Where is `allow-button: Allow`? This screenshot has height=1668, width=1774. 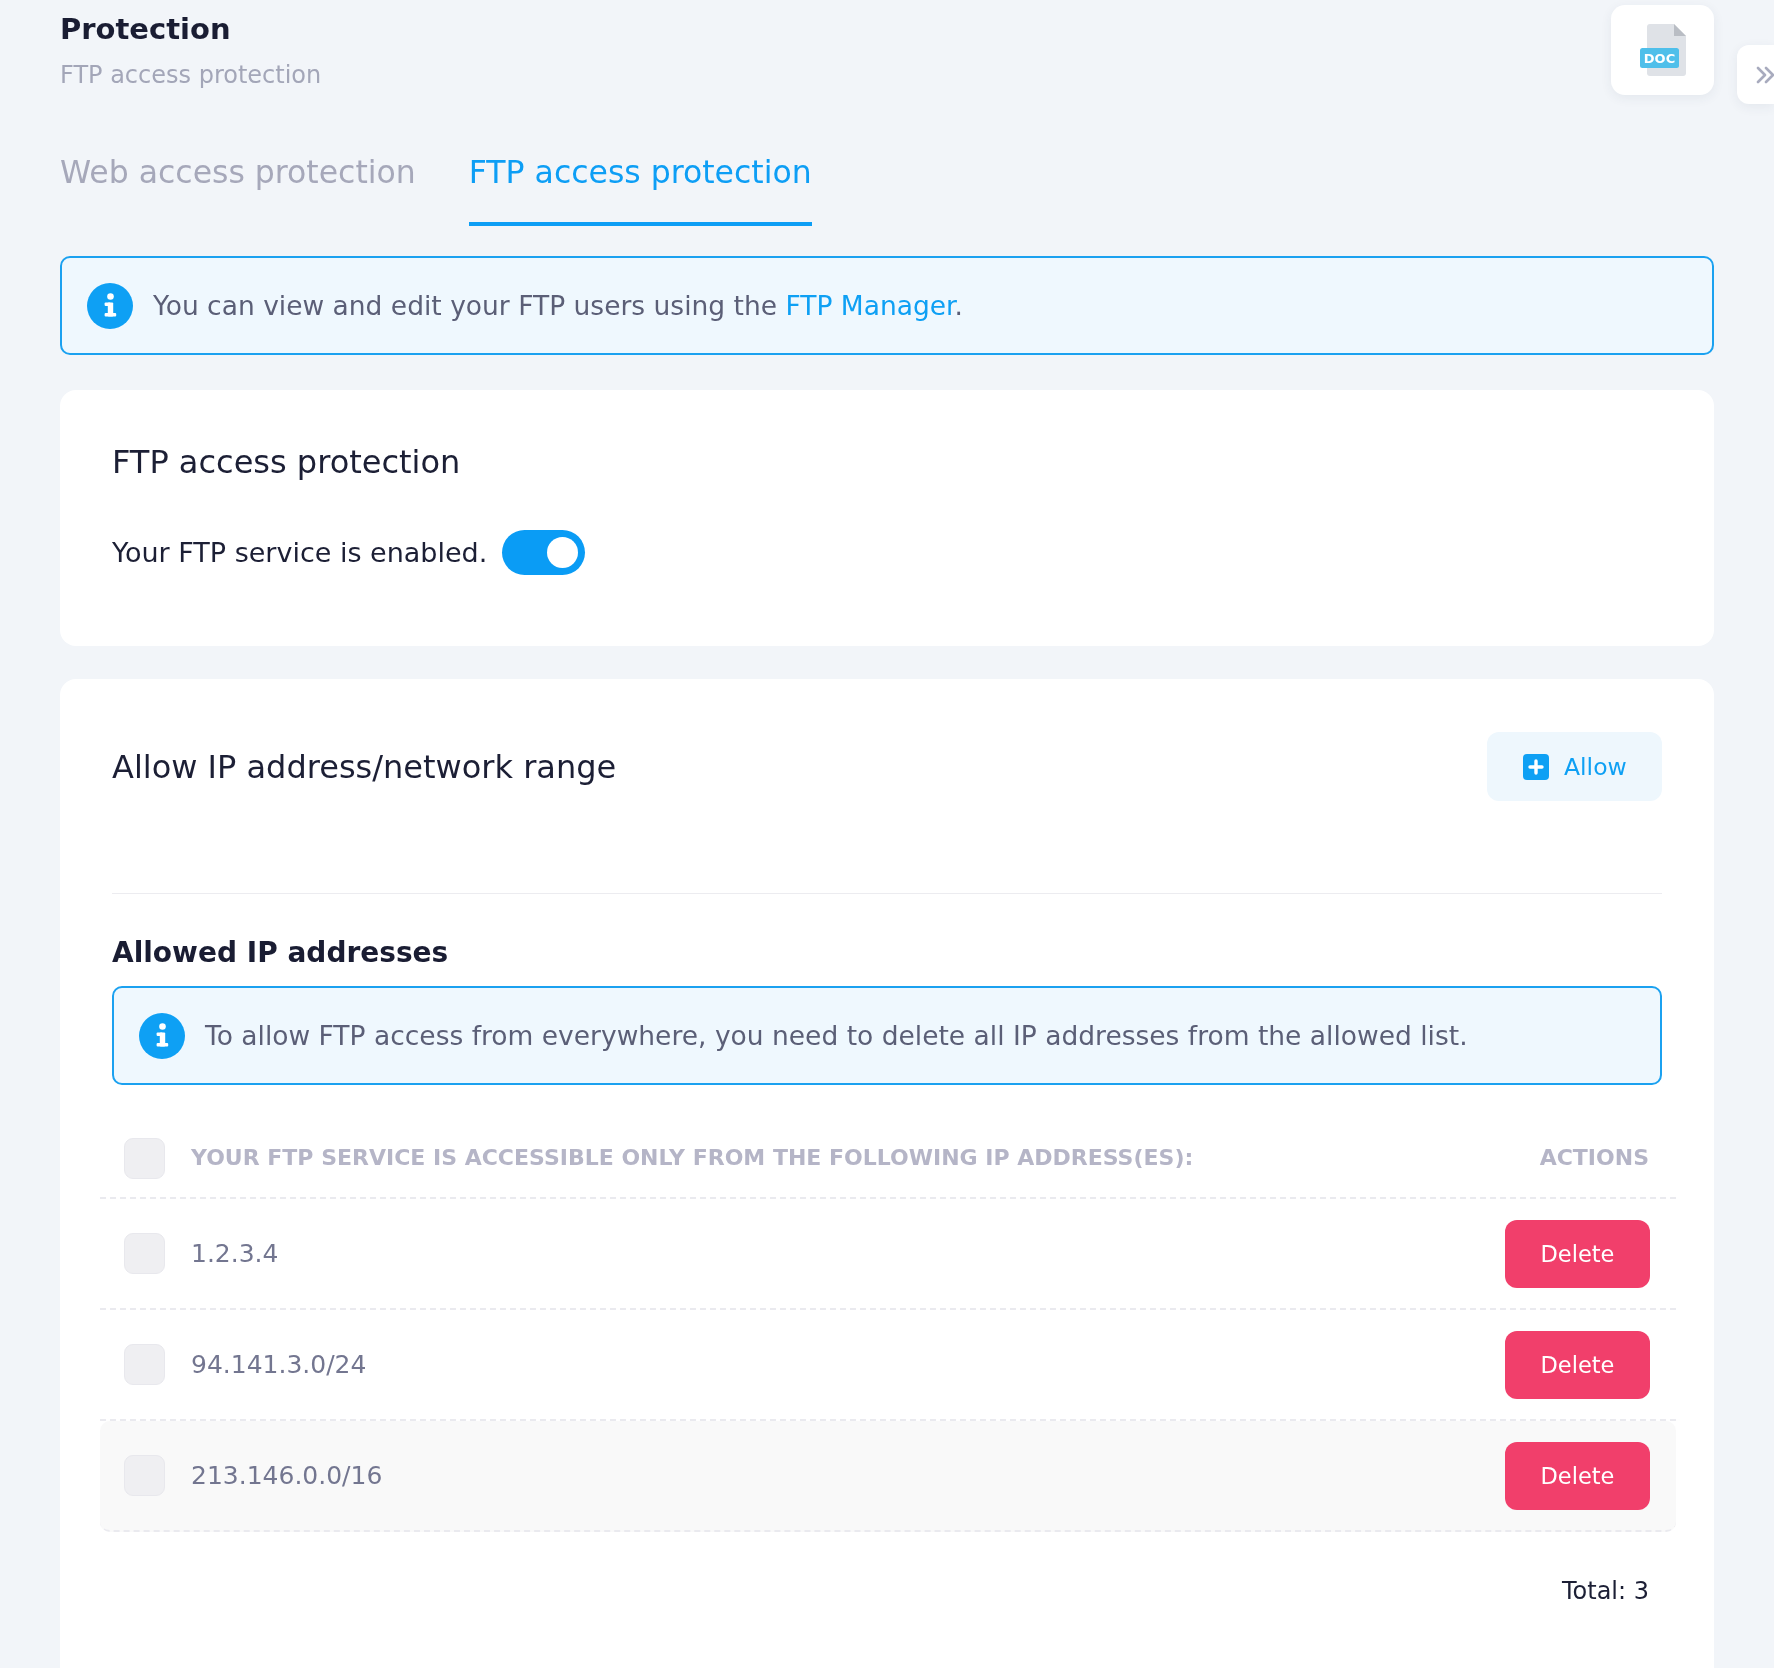 allow-button: Allow is located at coordinates (1574, 766).